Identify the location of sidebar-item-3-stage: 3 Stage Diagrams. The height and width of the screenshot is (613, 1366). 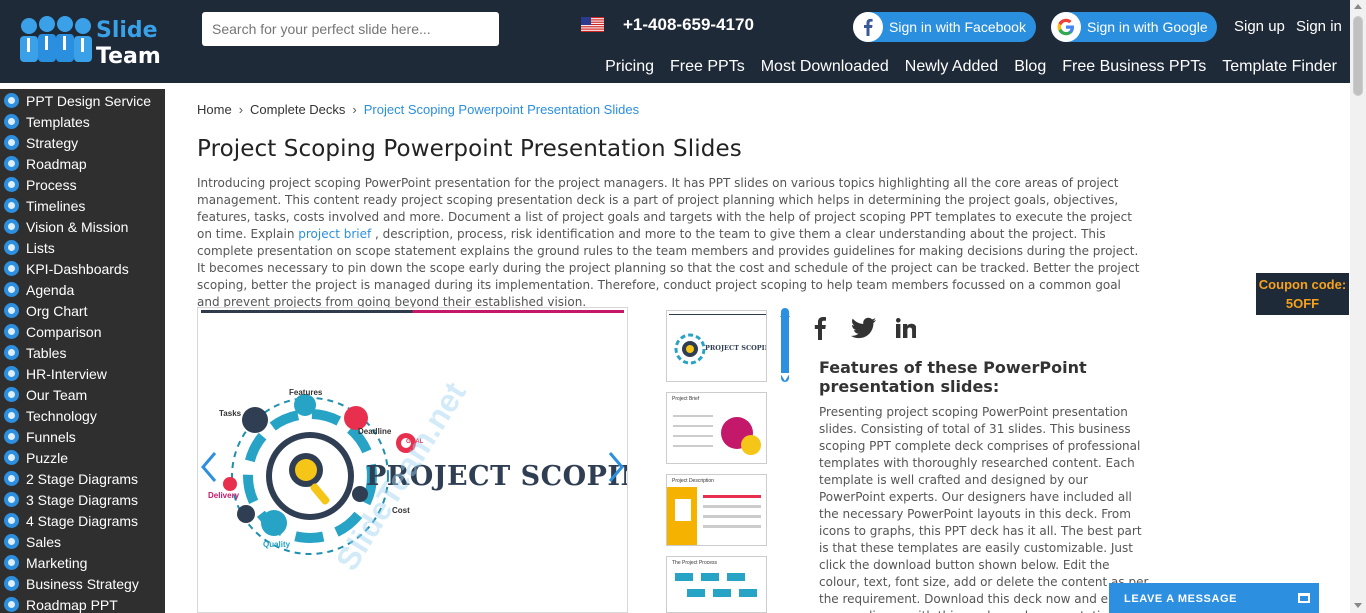
(82, 499).